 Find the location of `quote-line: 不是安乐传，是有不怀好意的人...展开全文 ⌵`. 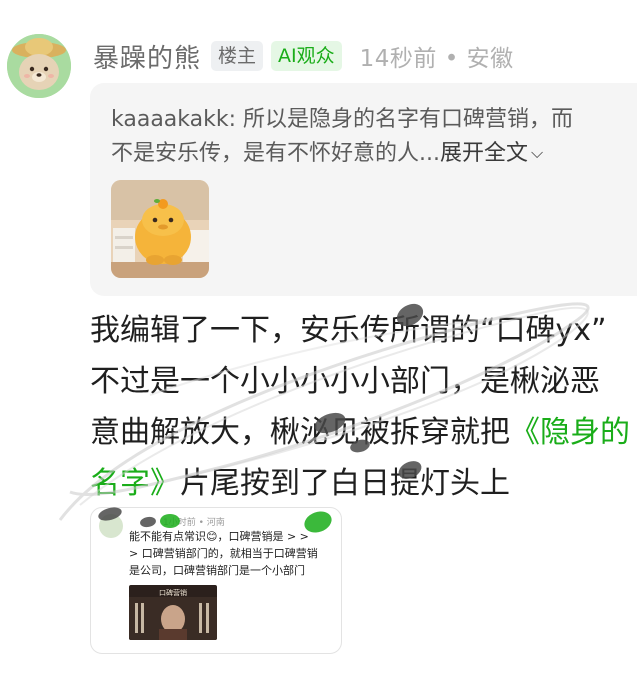

quote-line: 不是安乐传，是有不怀好意的人...展开全文 ⌵ is located at coordinates (374, 153).